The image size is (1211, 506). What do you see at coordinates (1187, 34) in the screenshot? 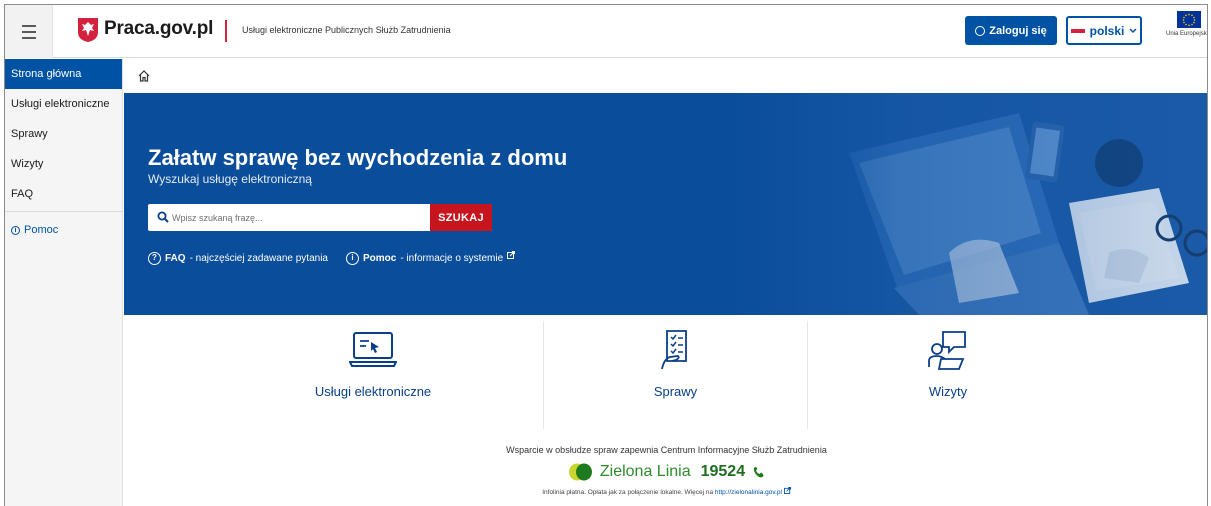
I see `eu-label: Unia Europejska` at bounding box center [1187, 34].